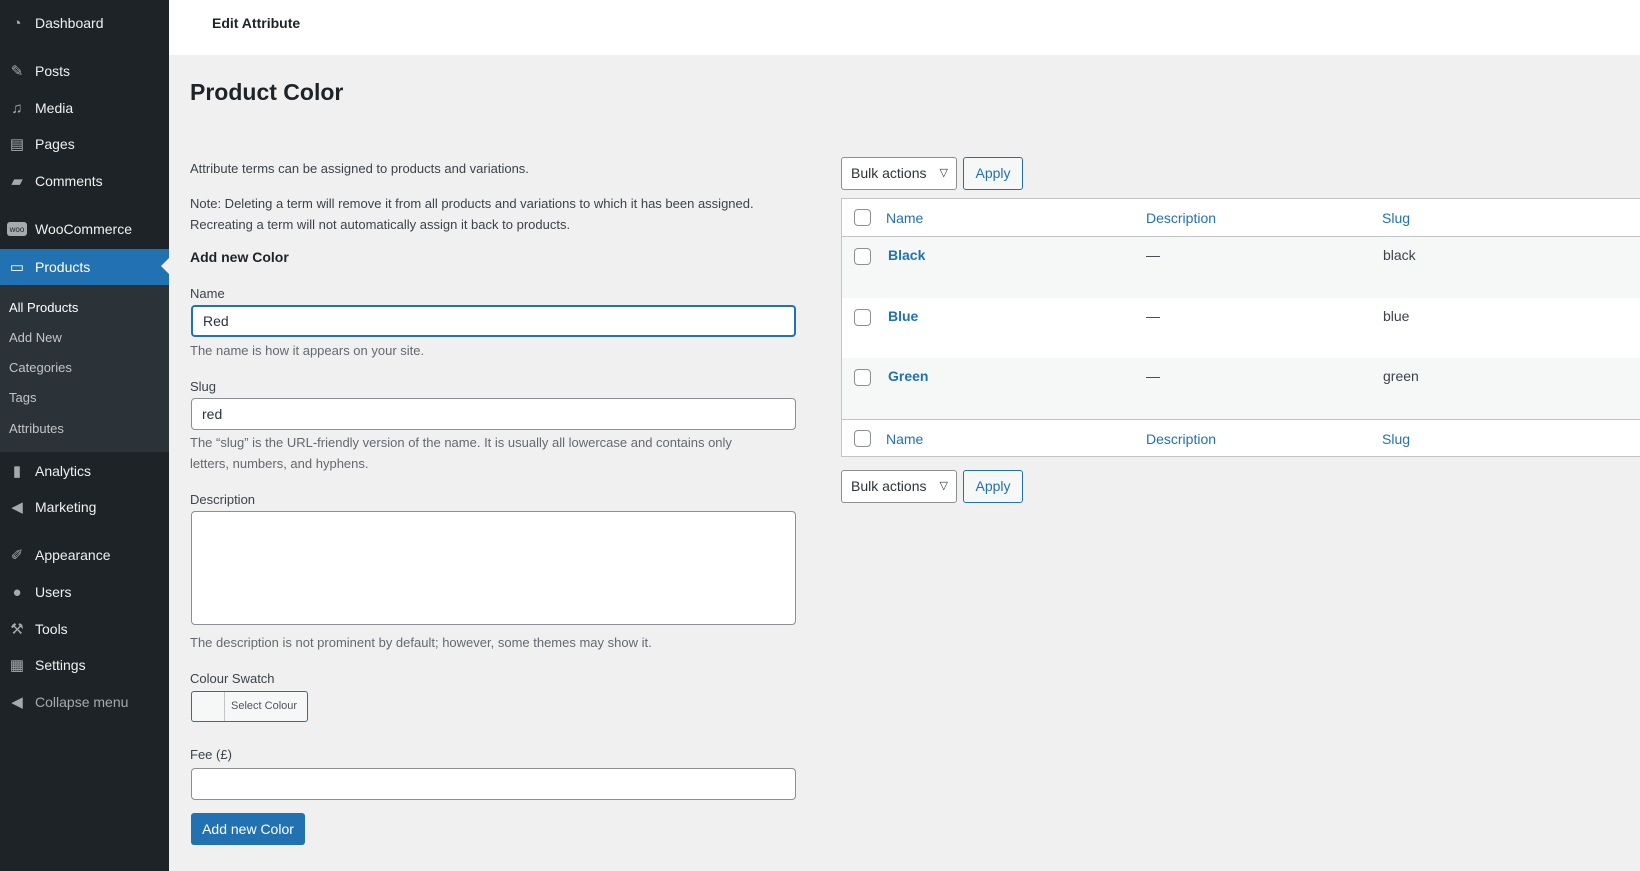  I want to click on collapse-menu-button: ◀ Collapse menu, so click(84, 702).